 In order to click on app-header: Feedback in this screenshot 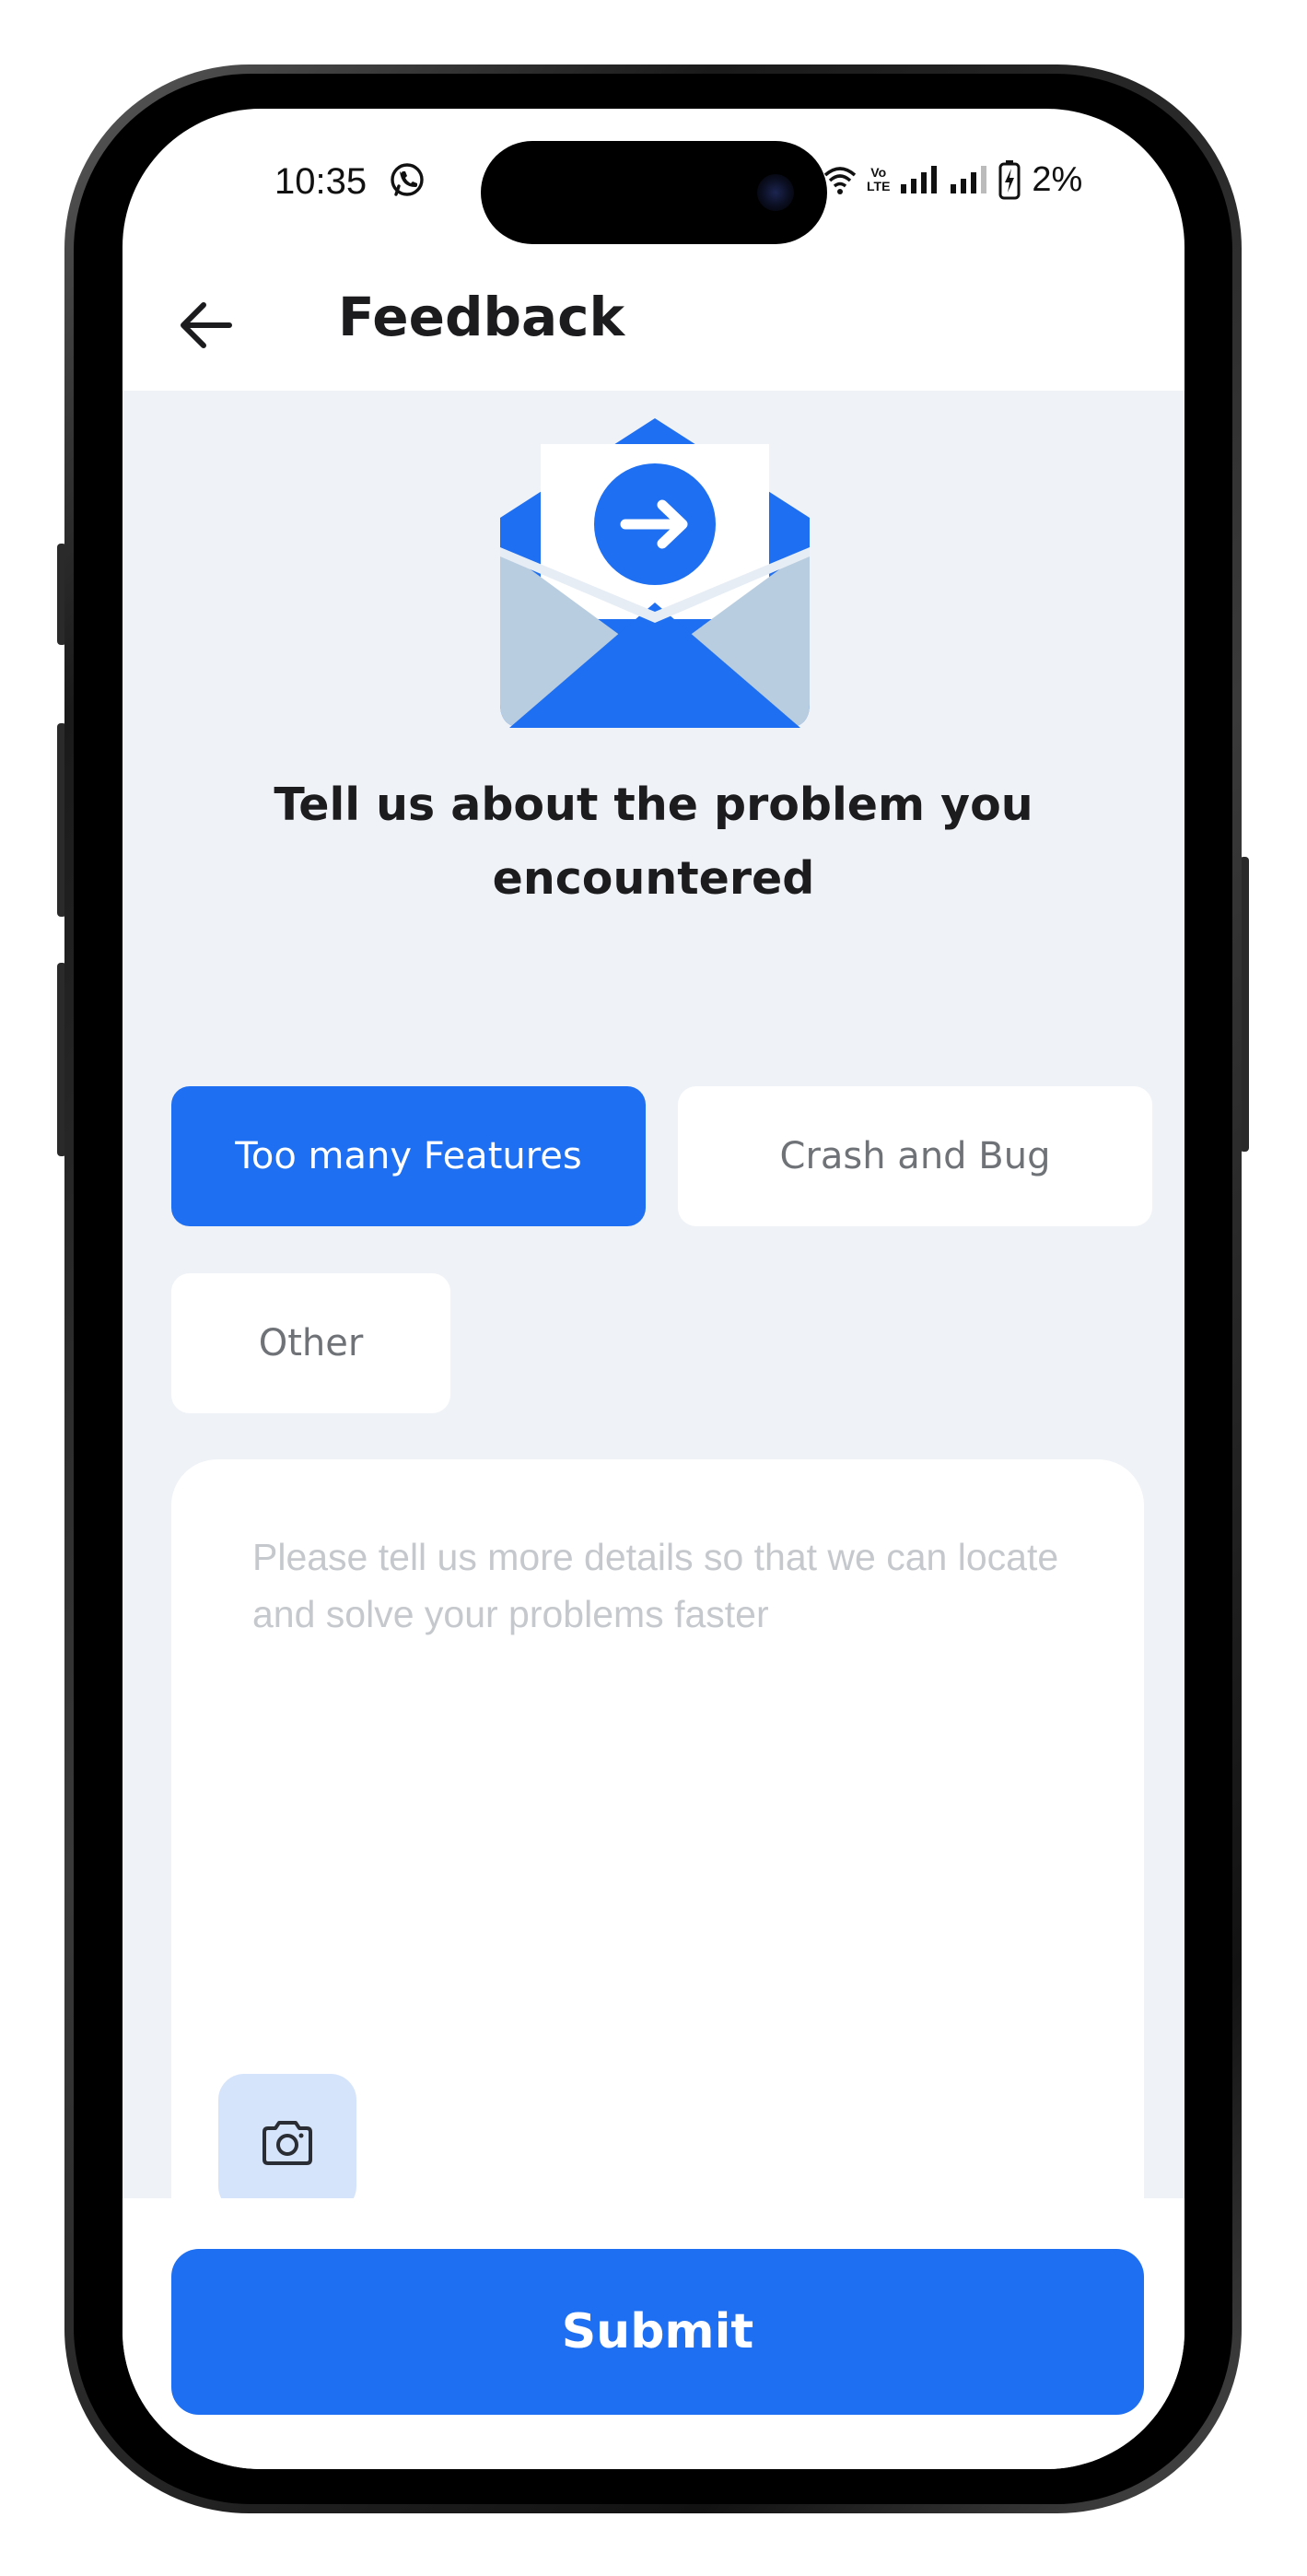, I will do `click(653, 318)`.